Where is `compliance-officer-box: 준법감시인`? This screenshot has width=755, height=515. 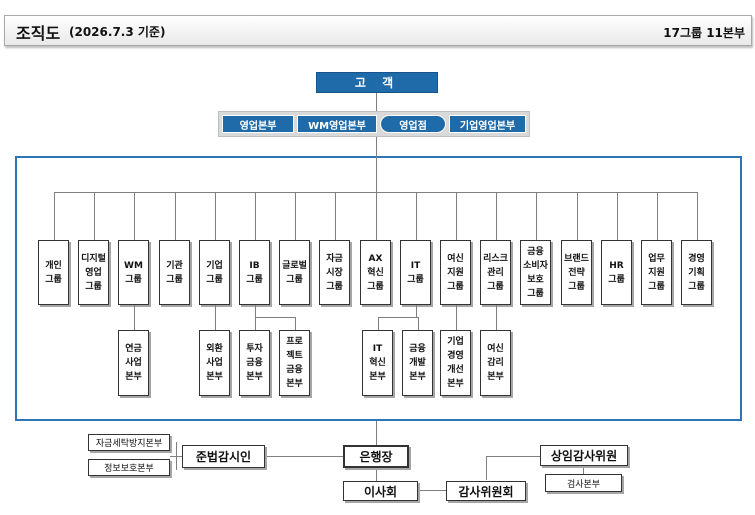
compliance-officer-box: 준법감시인 is located at coordinates (223, 456).